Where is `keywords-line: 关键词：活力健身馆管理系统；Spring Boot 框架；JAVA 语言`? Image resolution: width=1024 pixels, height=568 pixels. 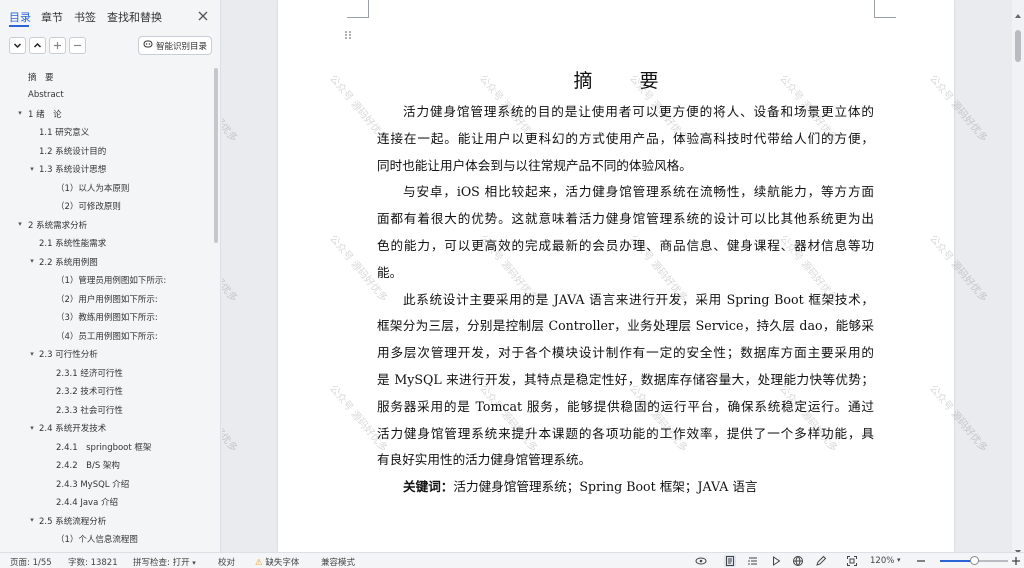 keywords-line: 关键词：活力健身馆管理系统；Spring Boot 框架；JAVA 语言 is located at coordinates (580, 485).